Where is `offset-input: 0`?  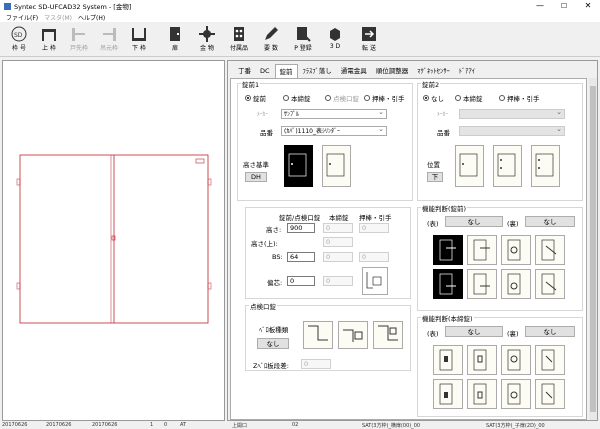
offset-input: 0 is located at coordinates (301, 281).